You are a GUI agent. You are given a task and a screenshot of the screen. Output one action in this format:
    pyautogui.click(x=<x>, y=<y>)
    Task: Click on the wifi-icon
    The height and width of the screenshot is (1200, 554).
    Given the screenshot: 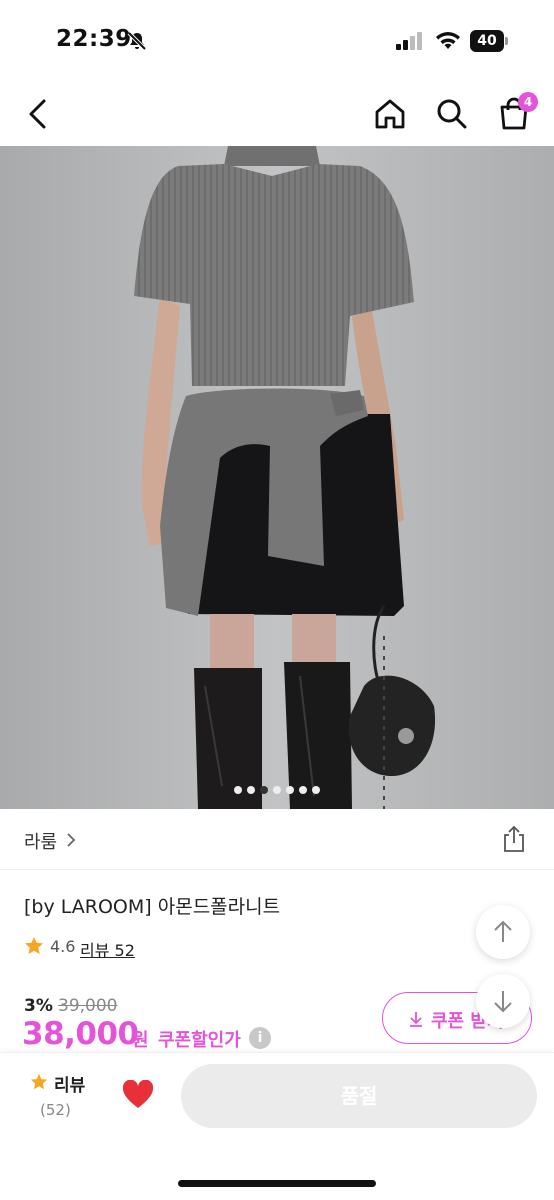 What is the action you would take?
    pyautogui.click(x=448, y=40)
    